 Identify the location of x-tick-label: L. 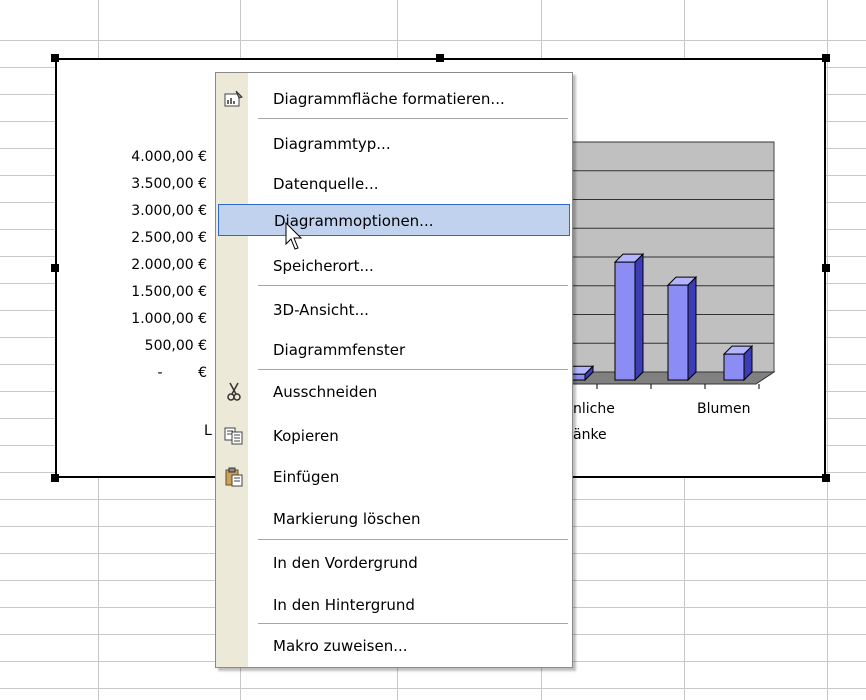
(208, 431).